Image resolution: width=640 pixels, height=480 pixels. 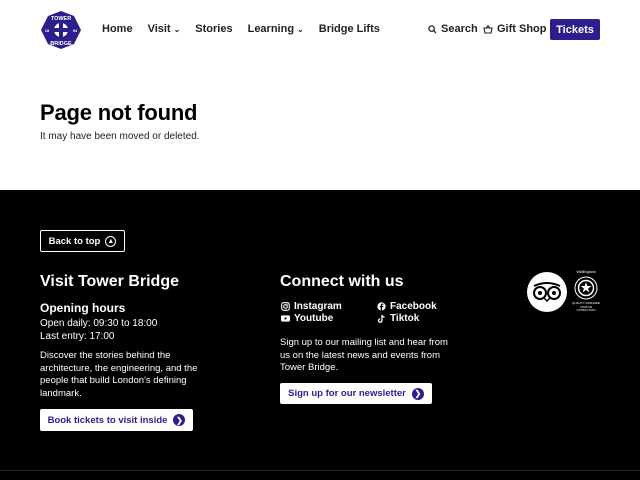 What do you see at coordinates (285, 319) in the screenshot?
I see `youtube-icon` at bounding box center [285, 319].